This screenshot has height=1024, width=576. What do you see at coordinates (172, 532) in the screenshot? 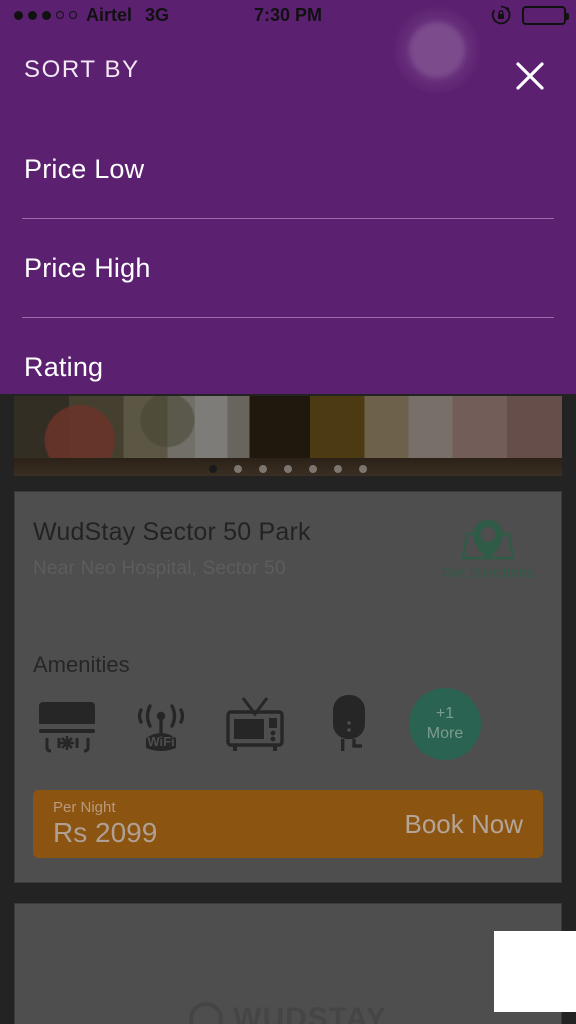
I see `hotel-name: WudStay Sector 50 Park` at bounding box center [172, 532].